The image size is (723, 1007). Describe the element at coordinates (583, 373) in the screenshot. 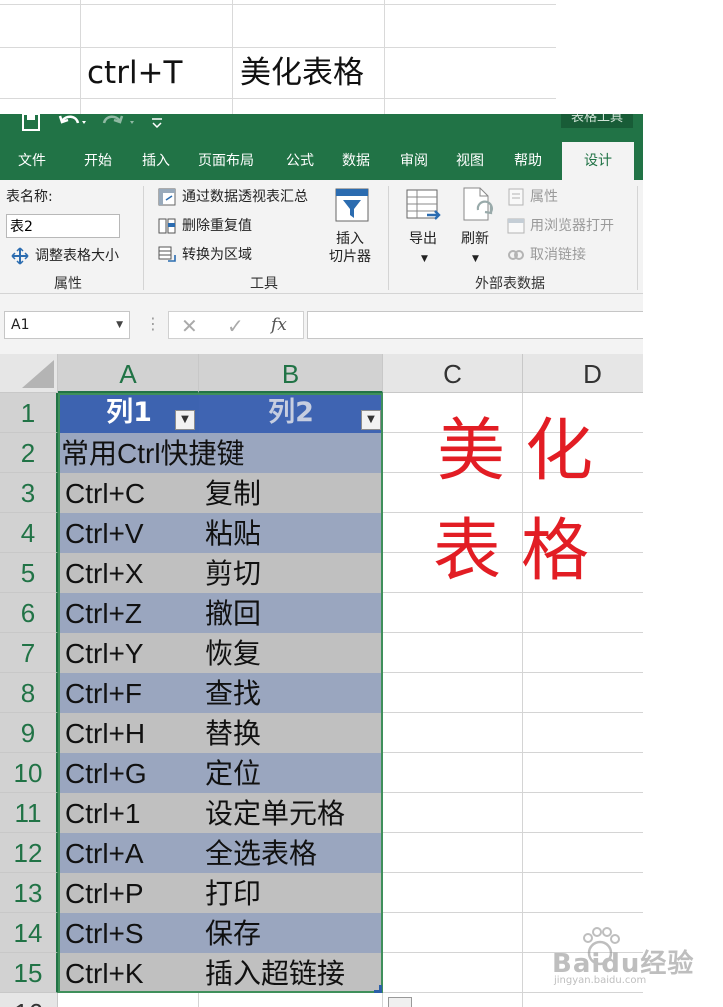

I see `column-header-d: D` at that location.